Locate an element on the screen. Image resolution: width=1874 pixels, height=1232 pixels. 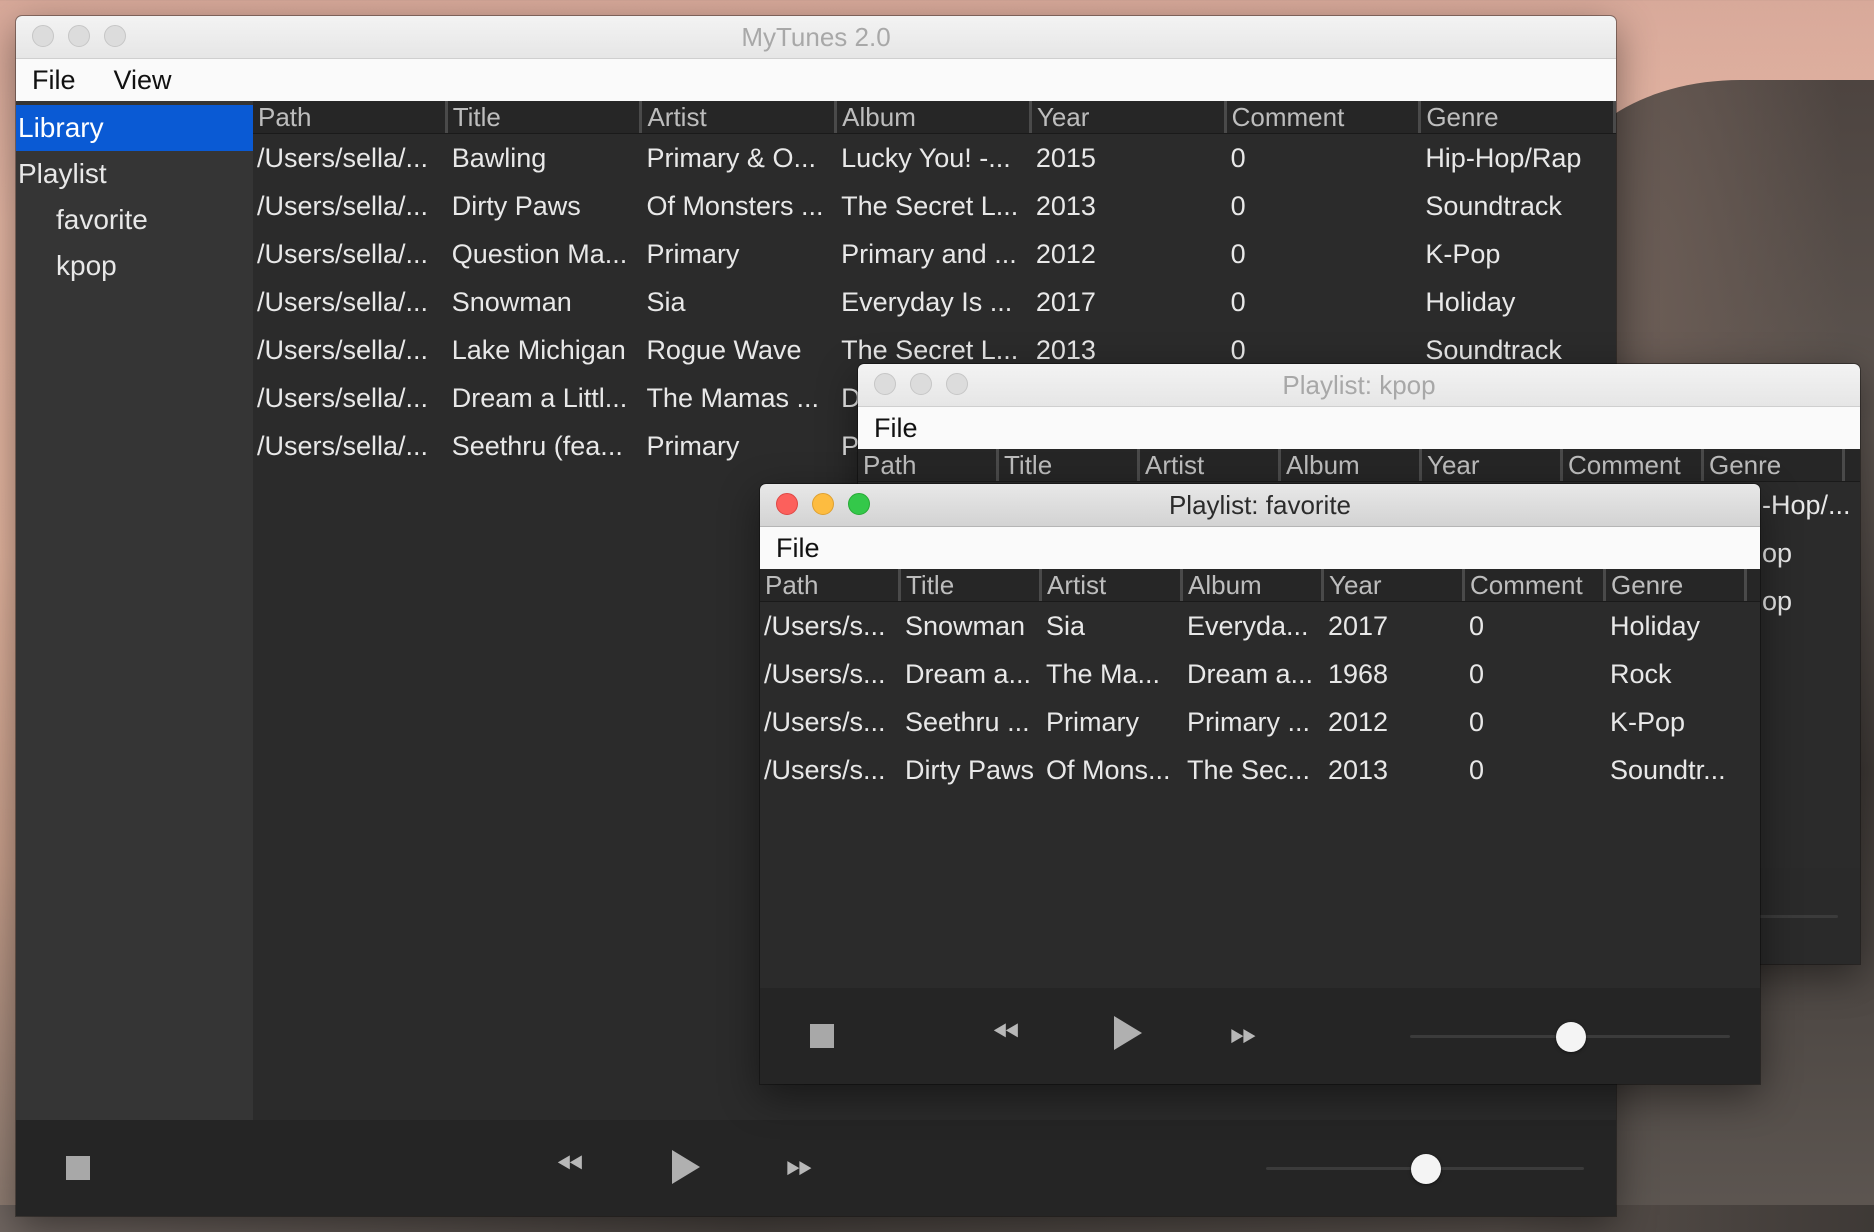
sidebar-item-playlist: Playlist is located at coordinates (134, 174).